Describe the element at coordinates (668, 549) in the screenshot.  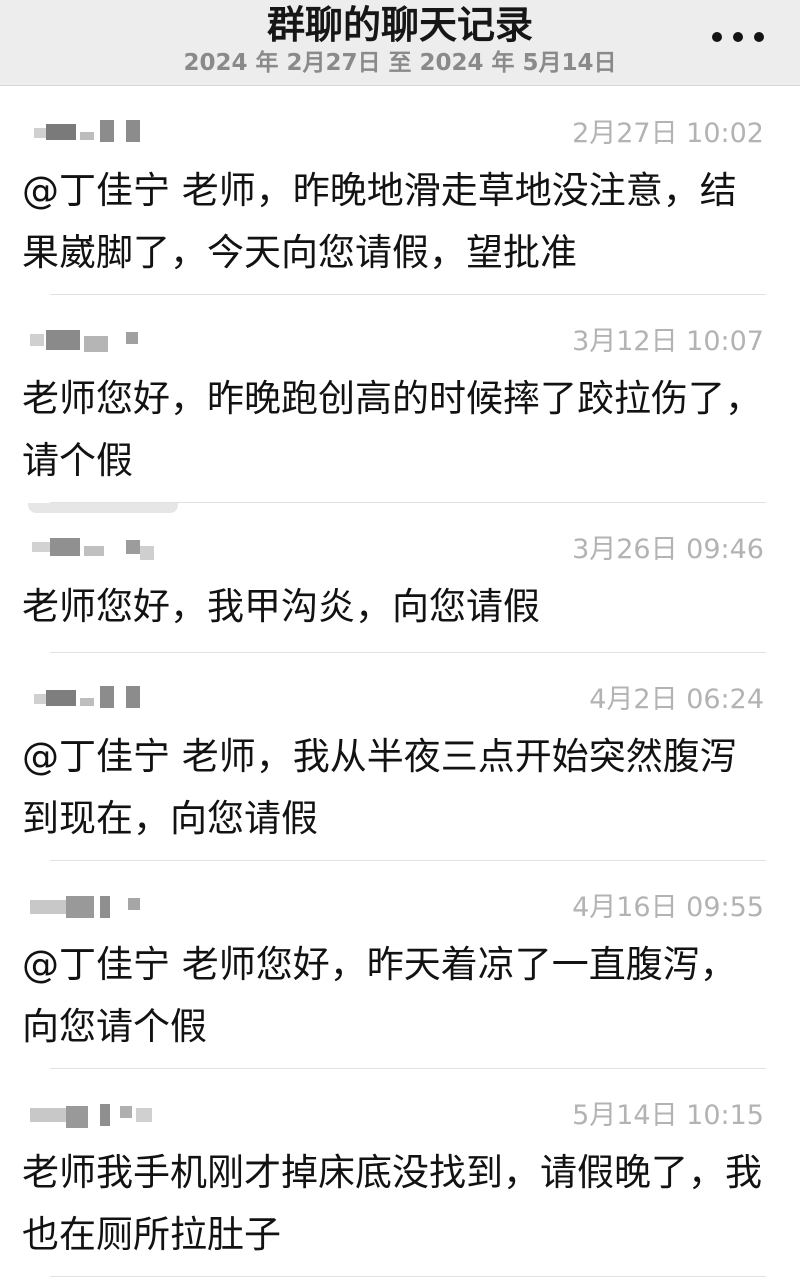
I see `message-timestamp: 3月26日 09:46` at that location.